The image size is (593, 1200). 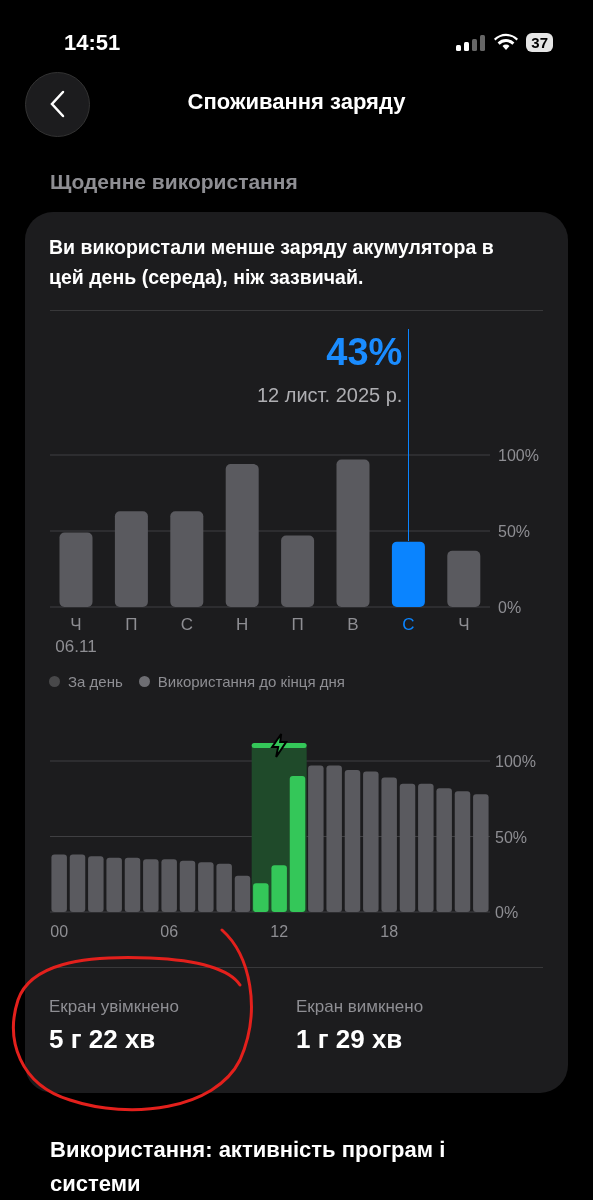 I want to click on selected-date: 12 лист. 2025 р., so click(x=329, y=394).